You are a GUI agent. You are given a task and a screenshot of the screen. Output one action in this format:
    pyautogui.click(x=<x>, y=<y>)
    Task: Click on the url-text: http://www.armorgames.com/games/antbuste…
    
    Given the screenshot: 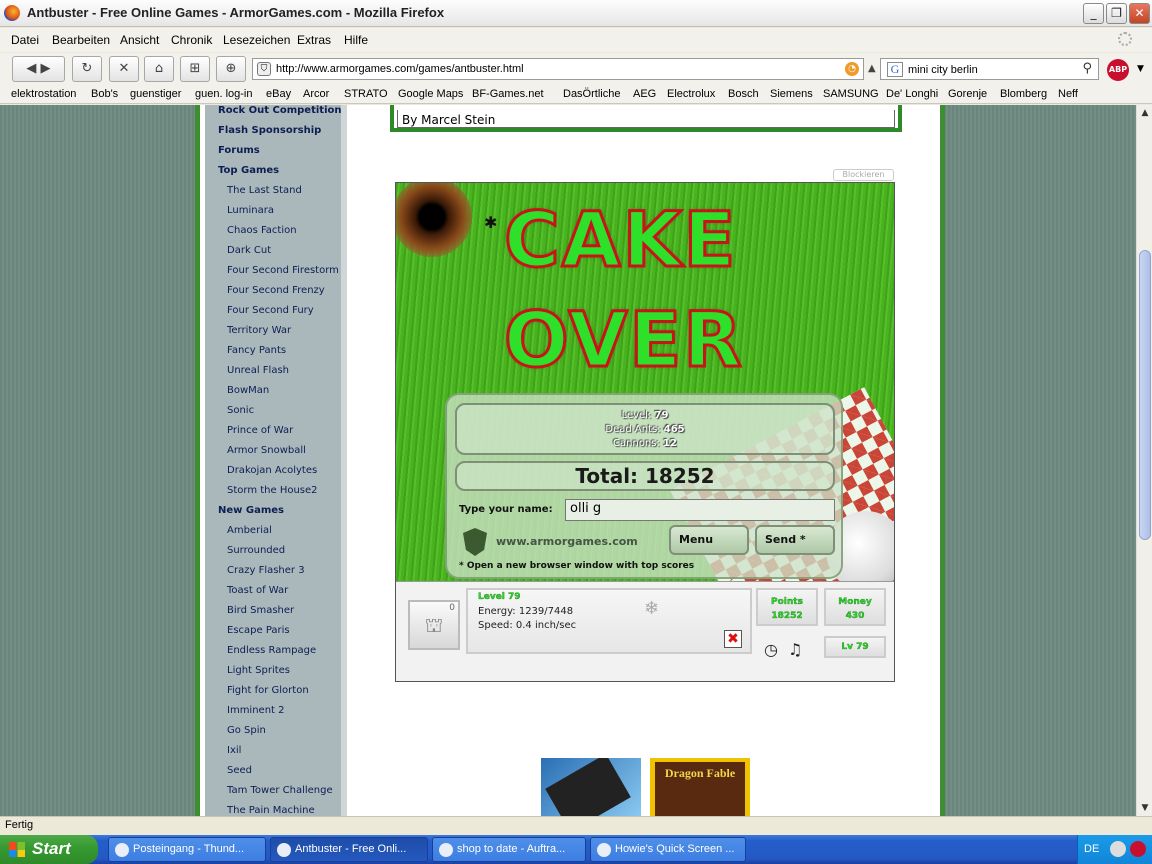 What is the action you would take?
    pyautogui.click(x=400, y=69)
    